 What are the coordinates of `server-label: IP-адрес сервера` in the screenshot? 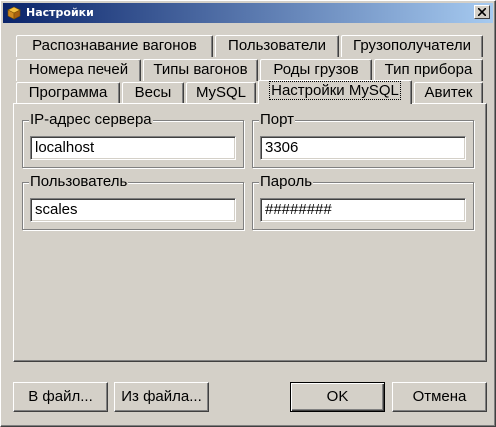 It's located at (91, 119).